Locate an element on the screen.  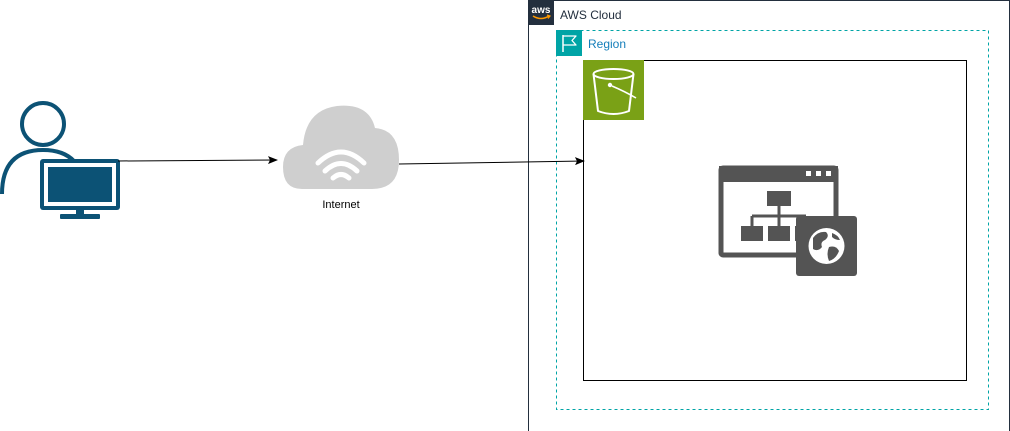
aws-logo-text: aws is located at coordinates (541, 10).